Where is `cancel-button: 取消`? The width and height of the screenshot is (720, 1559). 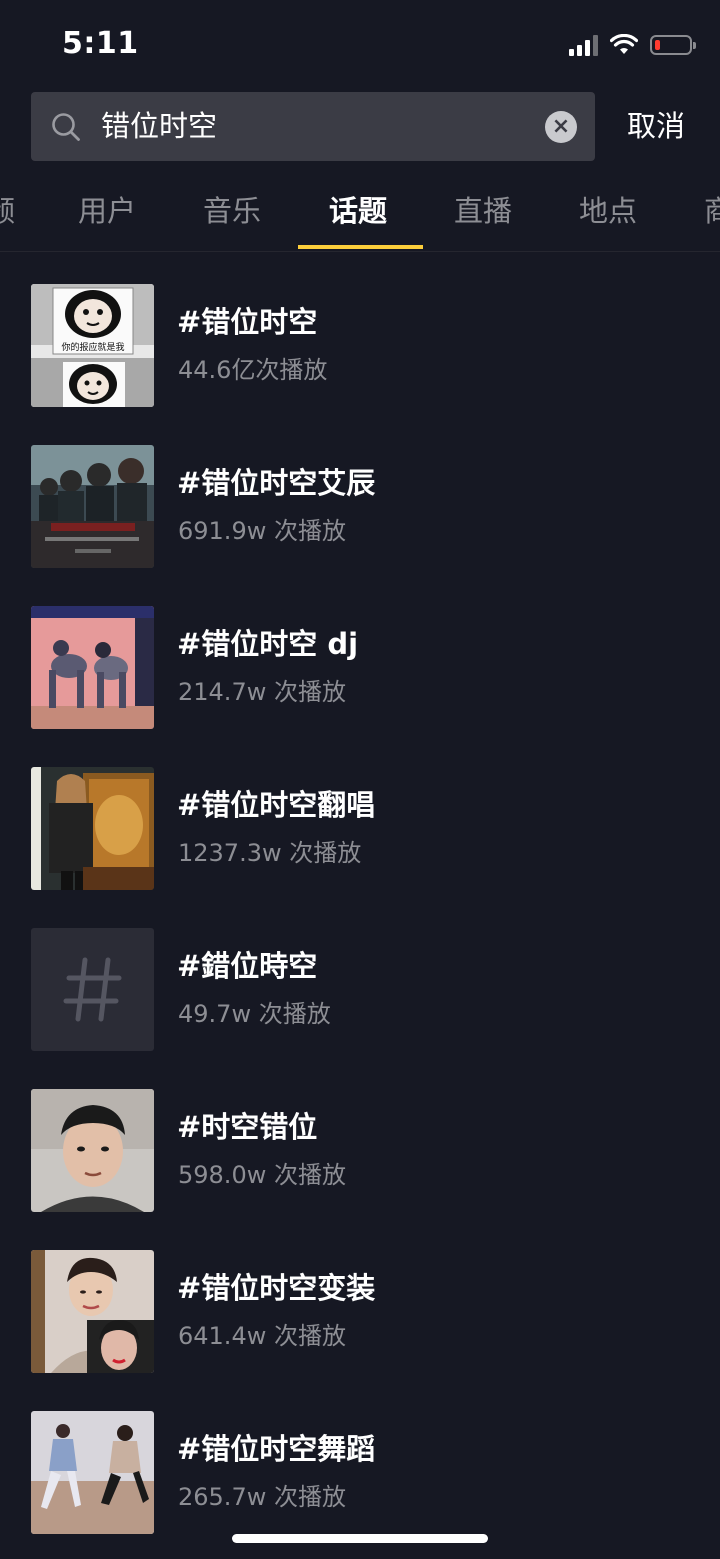 cancel-button: 取消 is located at coordinates (656, 126).